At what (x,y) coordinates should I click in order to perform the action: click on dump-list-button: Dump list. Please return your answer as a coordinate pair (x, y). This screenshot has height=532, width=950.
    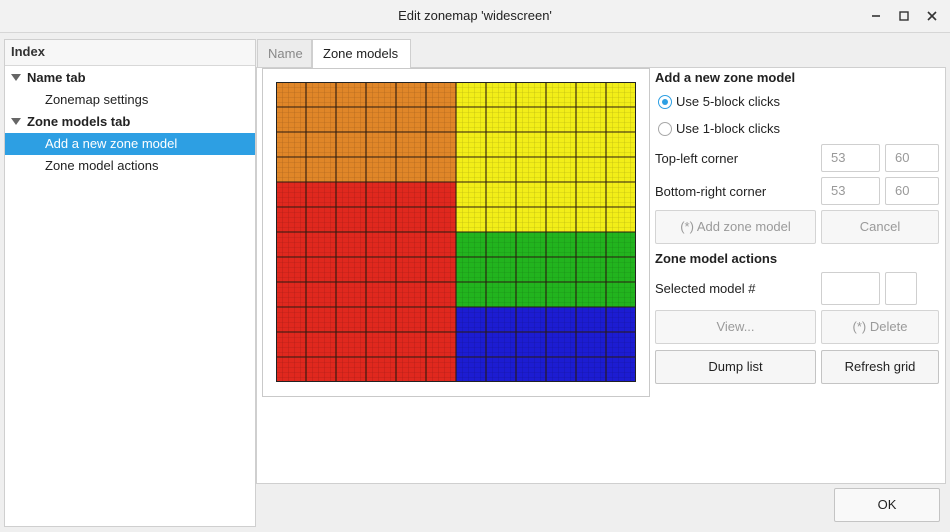
    Looking at the image, I should click on (735, 367).